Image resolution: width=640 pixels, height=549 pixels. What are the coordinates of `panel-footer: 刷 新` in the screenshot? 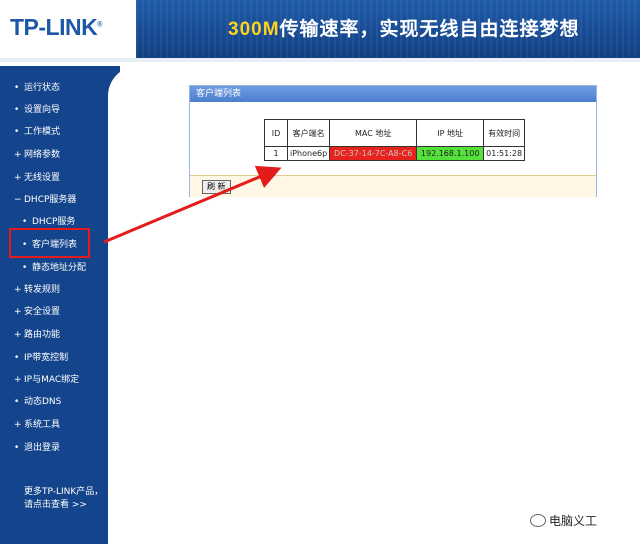 It's located at (393, 186).